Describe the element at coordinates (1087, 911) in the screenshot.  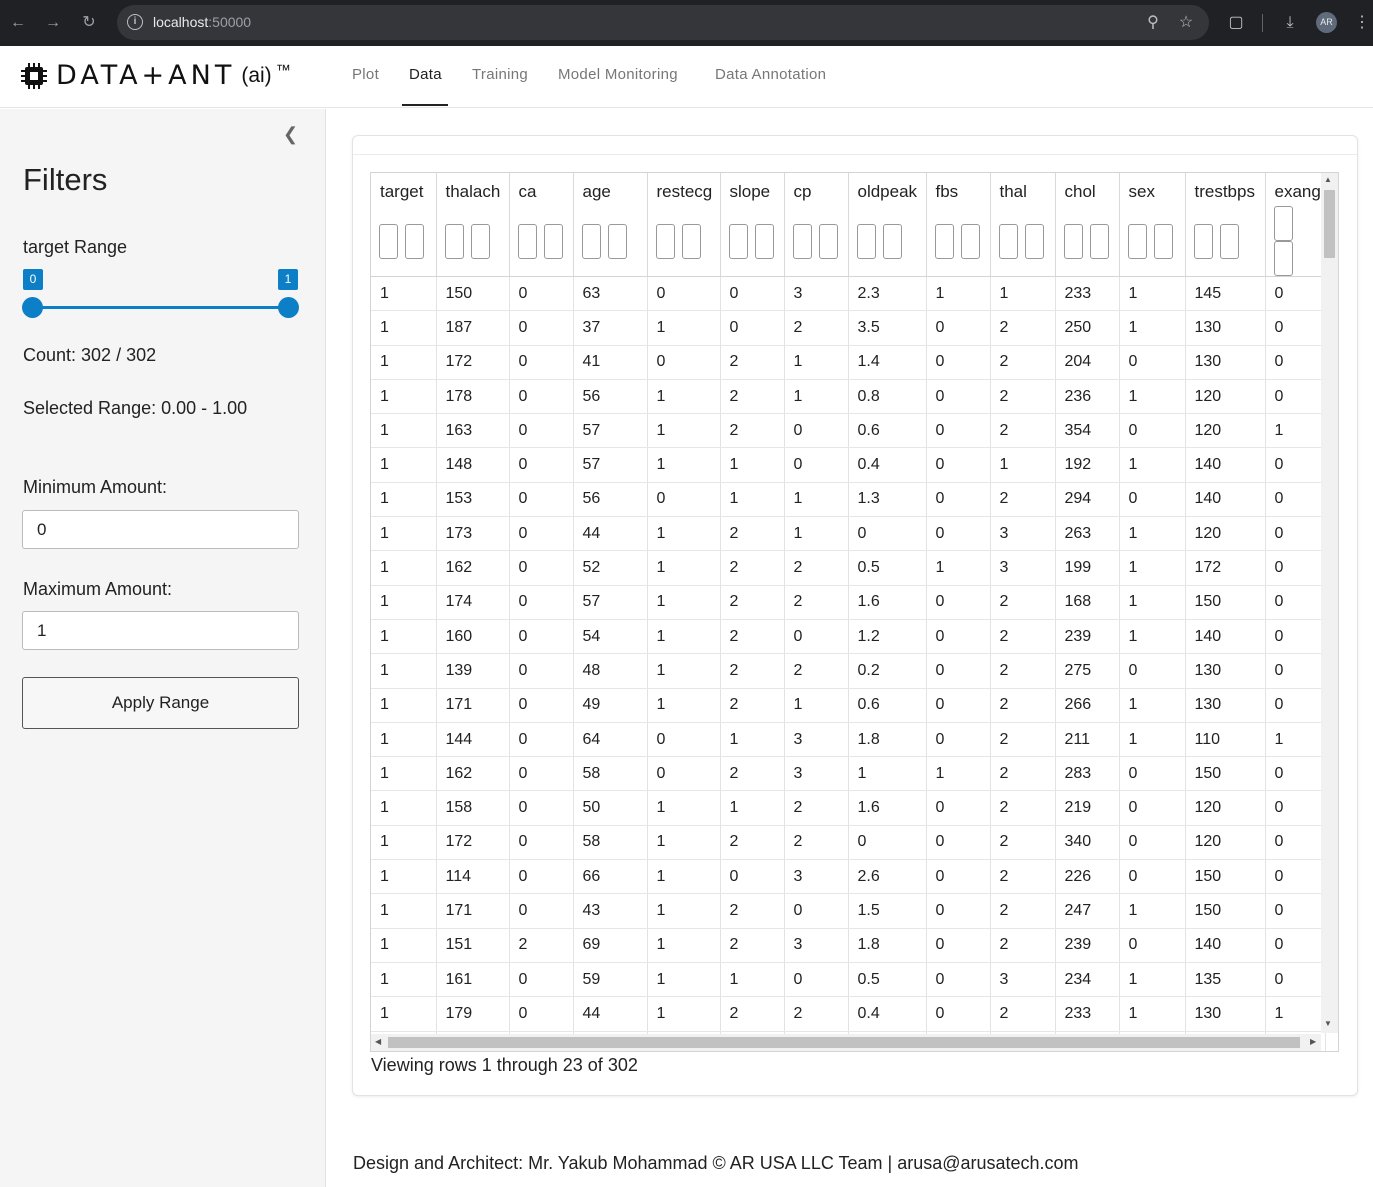
I see `table-cell: 247` at that location.